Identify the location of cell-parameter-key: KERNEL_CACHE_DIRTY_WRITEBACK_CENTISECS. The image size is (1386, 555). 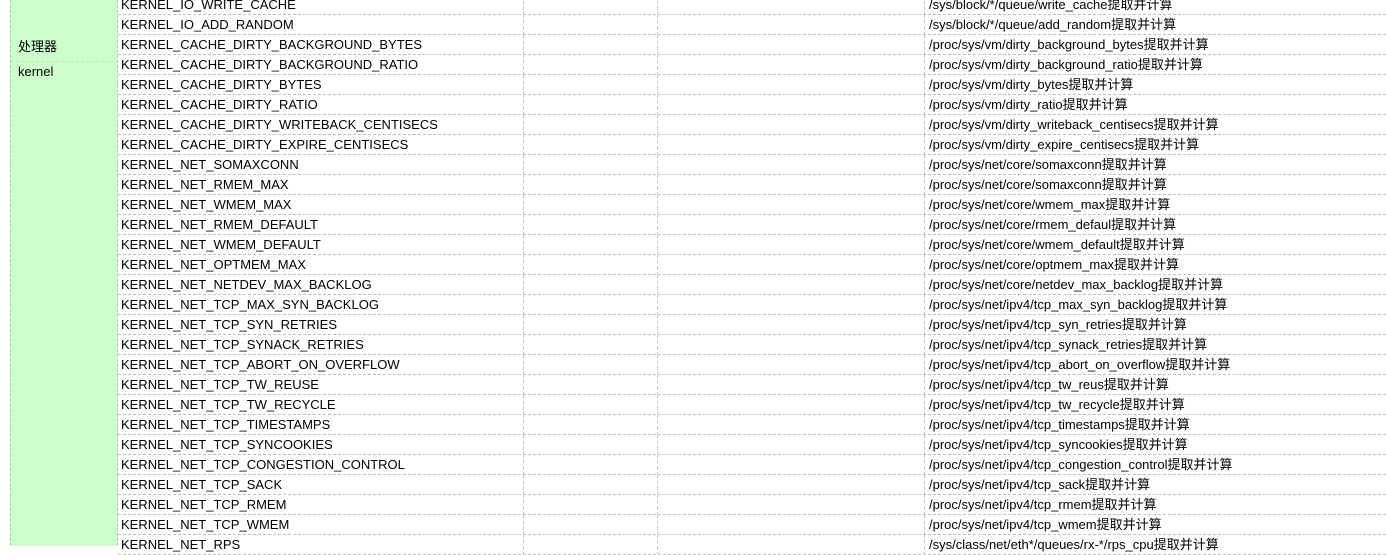
(321, 124).